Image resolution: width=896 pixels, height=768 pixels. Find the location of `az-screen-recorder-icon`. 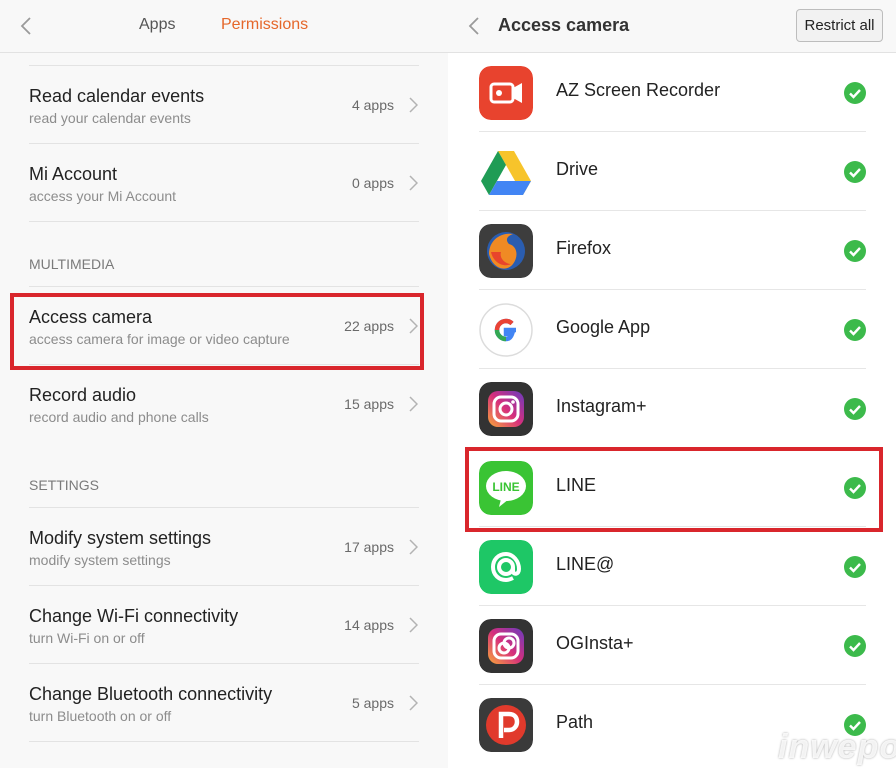

az-screen-recorder-icon is located at coordinates (506, 93).